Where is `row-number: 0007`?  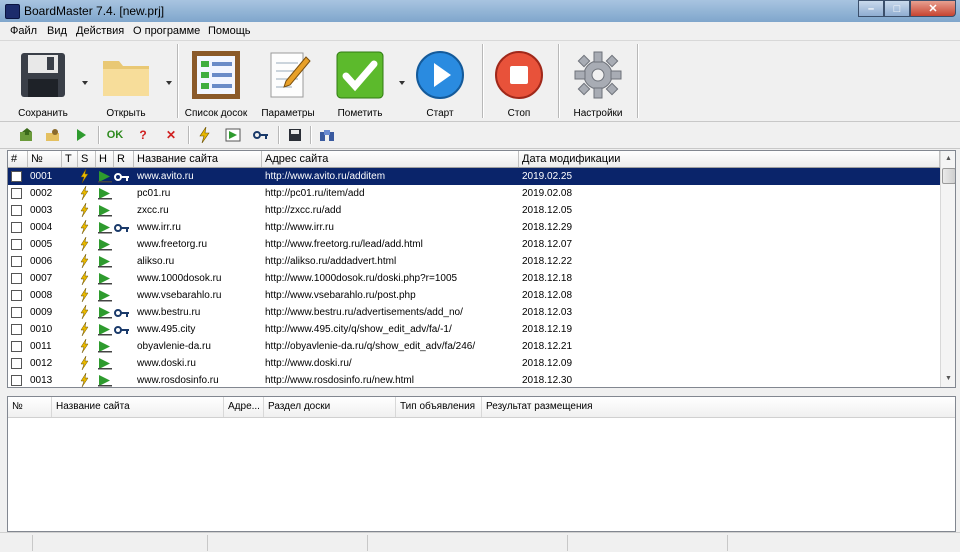
row-number: 0007 is located at coordinates (41, 278).